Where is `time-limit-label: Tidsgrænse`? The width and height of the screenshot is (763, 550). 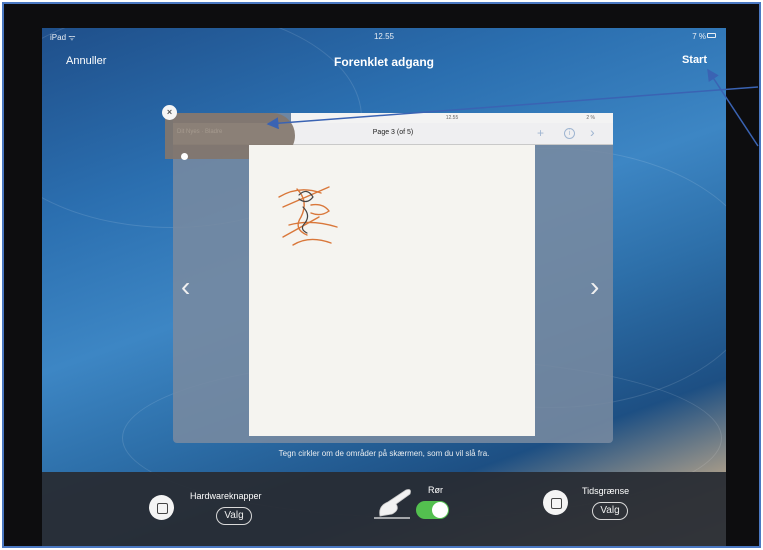
time-limit-label: Tidsgrænse is located at coordinates (606, 491).